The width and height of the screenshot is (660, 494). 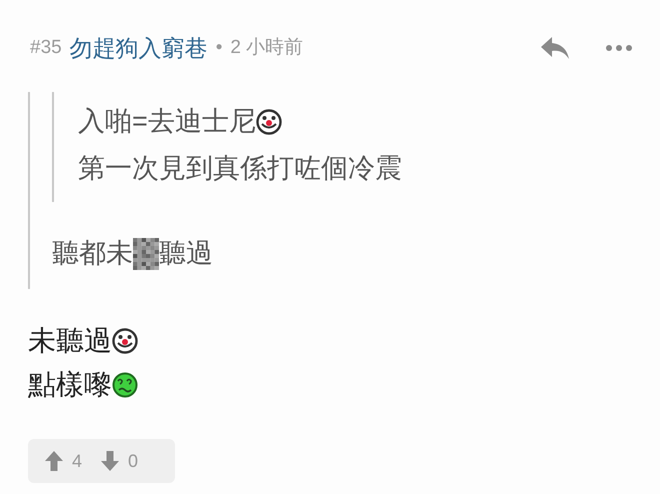 I want to click on post-time: 2 小時前, so click(x=267, y=48).